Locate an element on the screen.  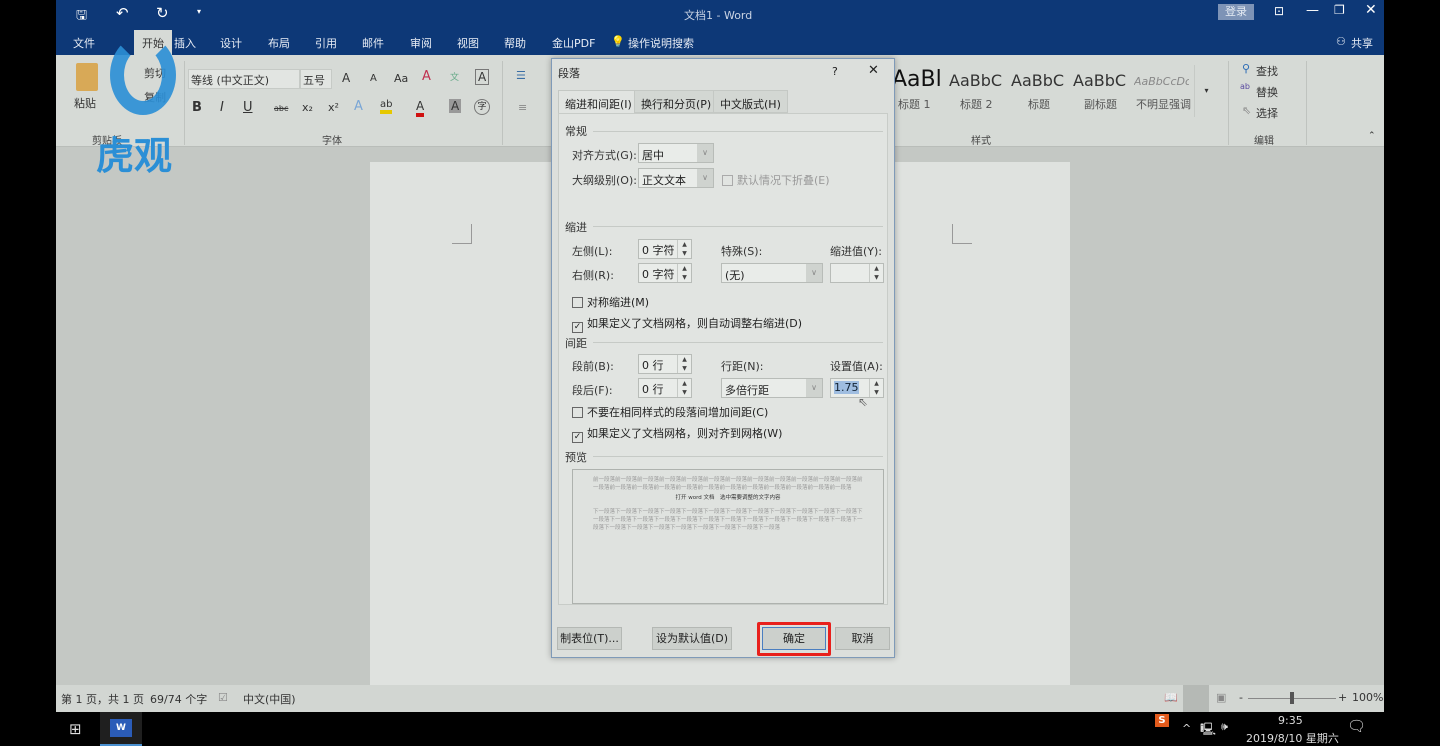
tab-mailings: 邮件 is located at coordinates (373, 43).